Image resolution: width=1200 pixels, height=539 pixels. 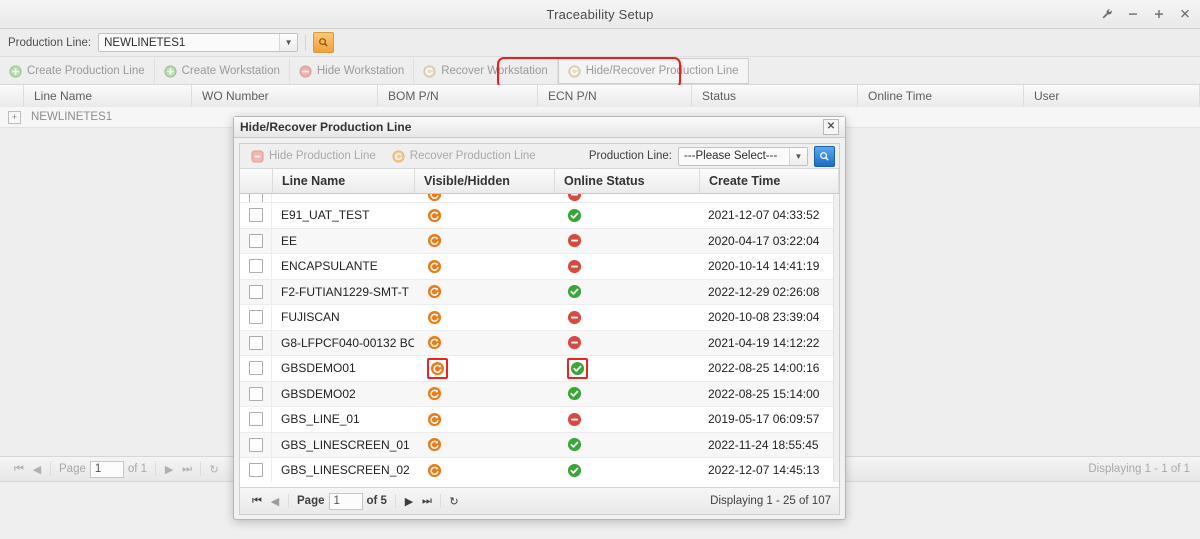 I want to click on dialog-column-online-status: Online Status, so click(x=627, y=181).